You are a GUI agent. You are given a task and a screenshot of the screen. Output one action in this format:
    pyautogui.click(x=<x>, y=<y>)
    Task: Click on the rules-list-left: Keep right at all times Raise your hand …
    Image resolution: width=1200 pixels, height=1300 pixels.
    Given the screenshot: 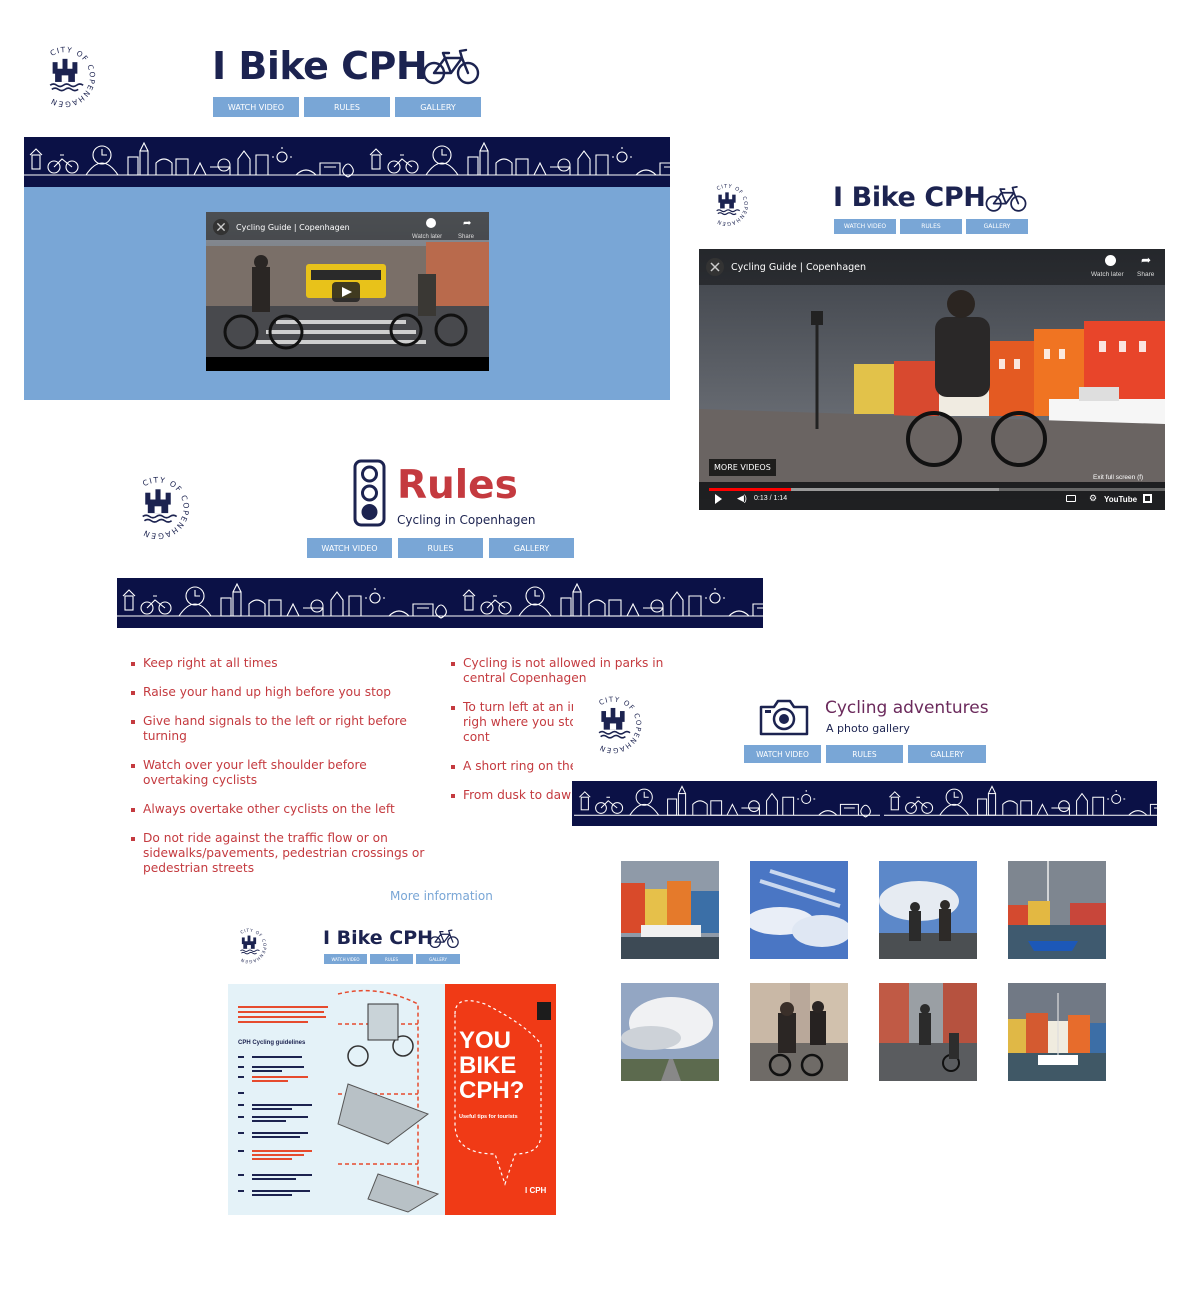 What is the action you would take?
    pyautogui.click(x=278, y=773)
    